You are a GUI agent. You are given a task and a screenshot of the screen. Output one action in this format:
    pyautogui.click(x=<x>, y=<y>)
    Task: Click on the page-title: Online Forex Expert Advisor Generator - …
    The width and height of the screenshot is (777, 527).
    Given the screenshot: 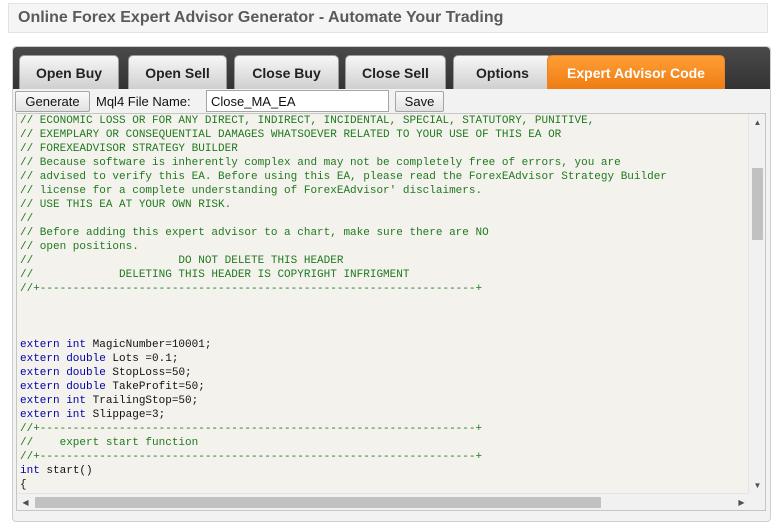 What is the action you would take?
    pyautogui.click(x=261, y=17)
    